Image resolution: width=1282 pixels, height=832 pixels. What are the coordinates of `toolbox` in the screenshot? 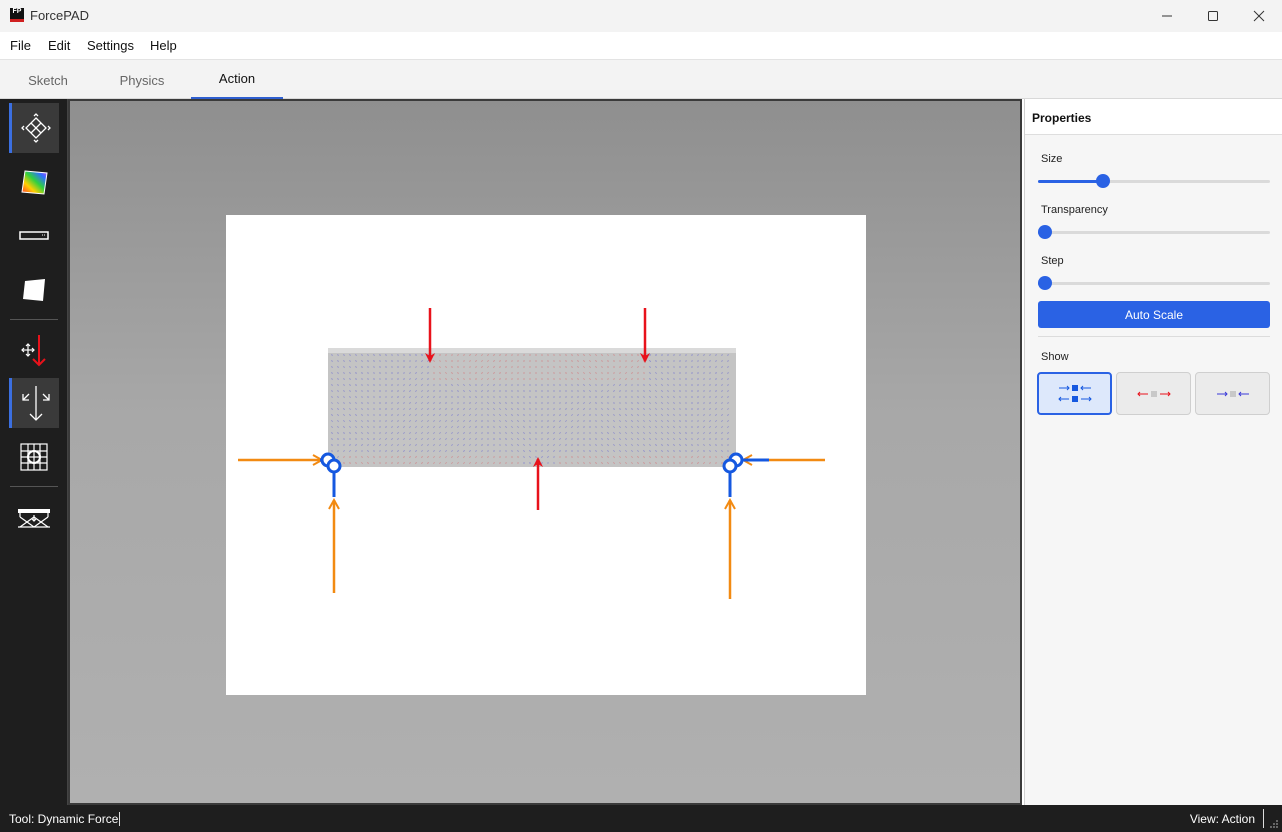 It's located at (34, 452).